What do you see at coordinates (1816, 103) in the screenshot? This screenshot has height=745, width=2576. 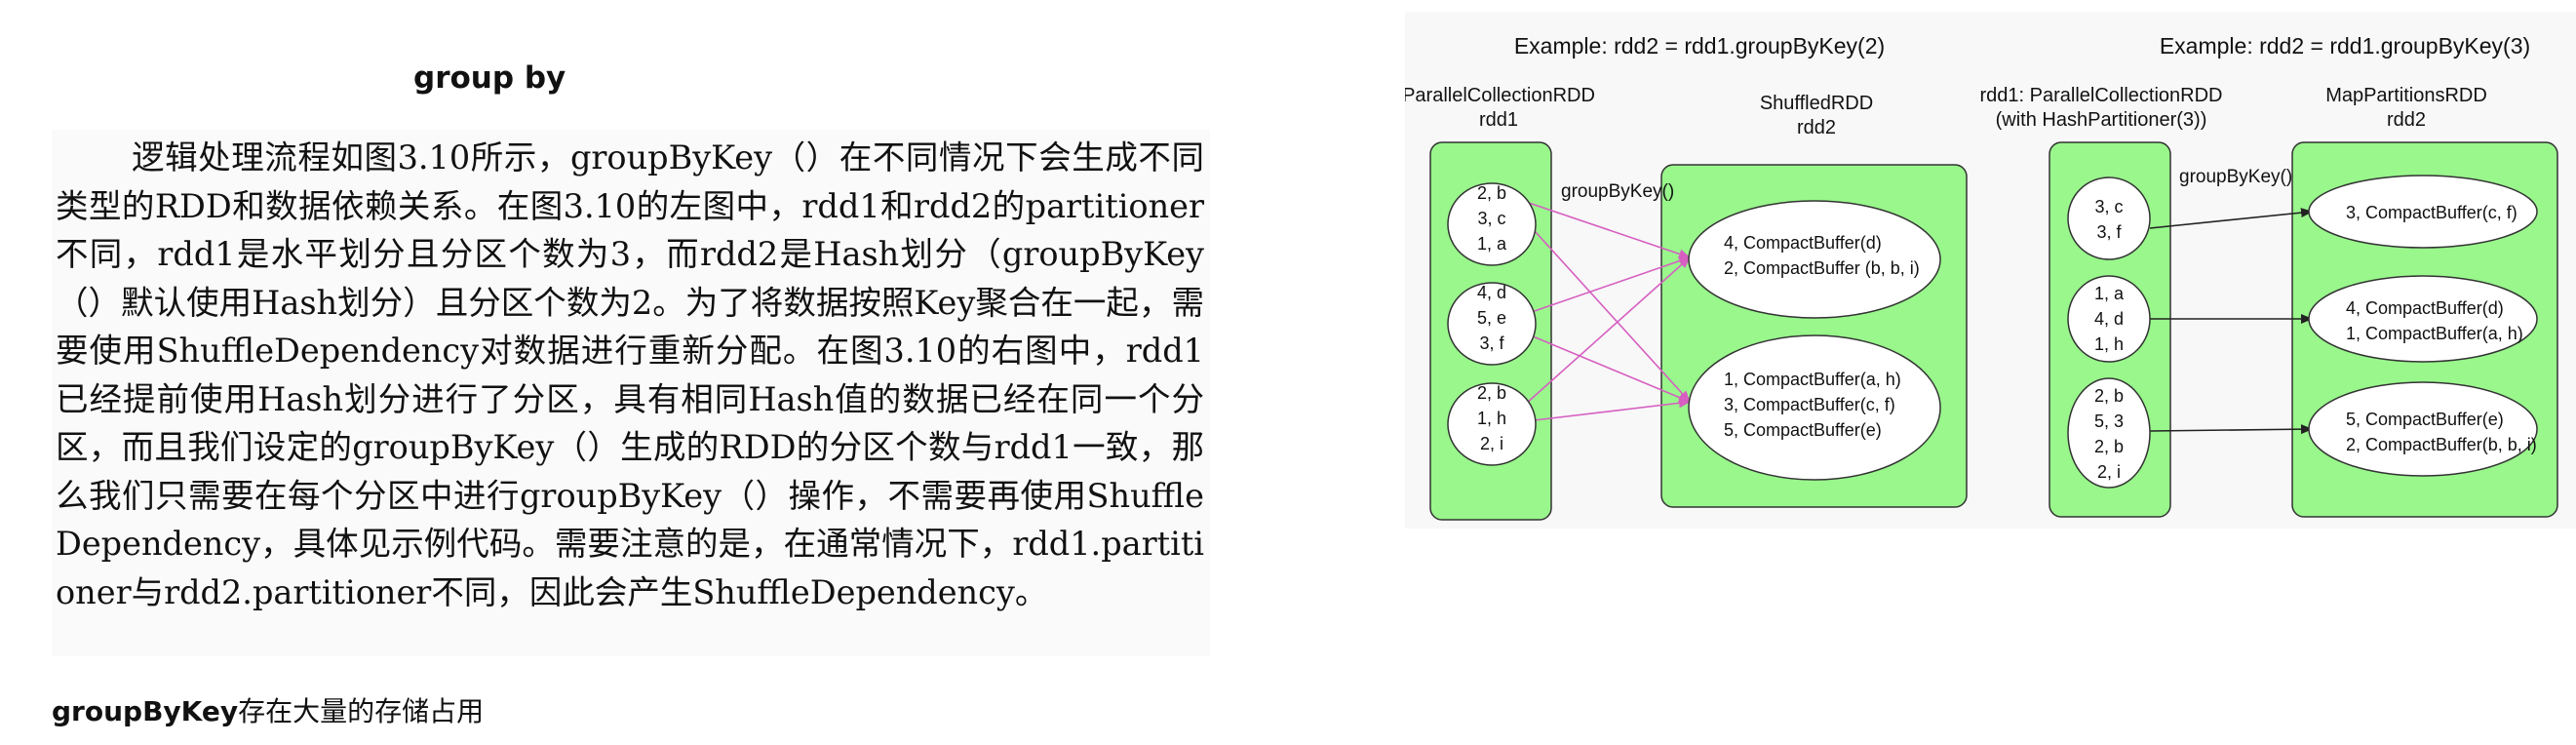 I see `left-rdd2-label: ShuffledRDD` at bounding box center [1816, 103].